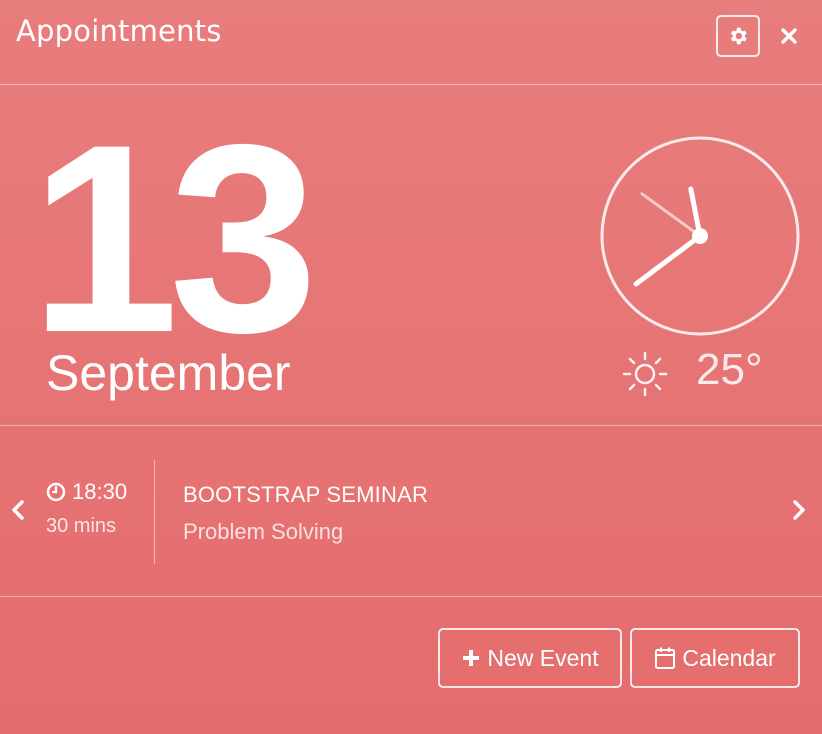 The height and width of the screenshot is (734, 822). I want to click on calendar-icon, so click(665, 658).